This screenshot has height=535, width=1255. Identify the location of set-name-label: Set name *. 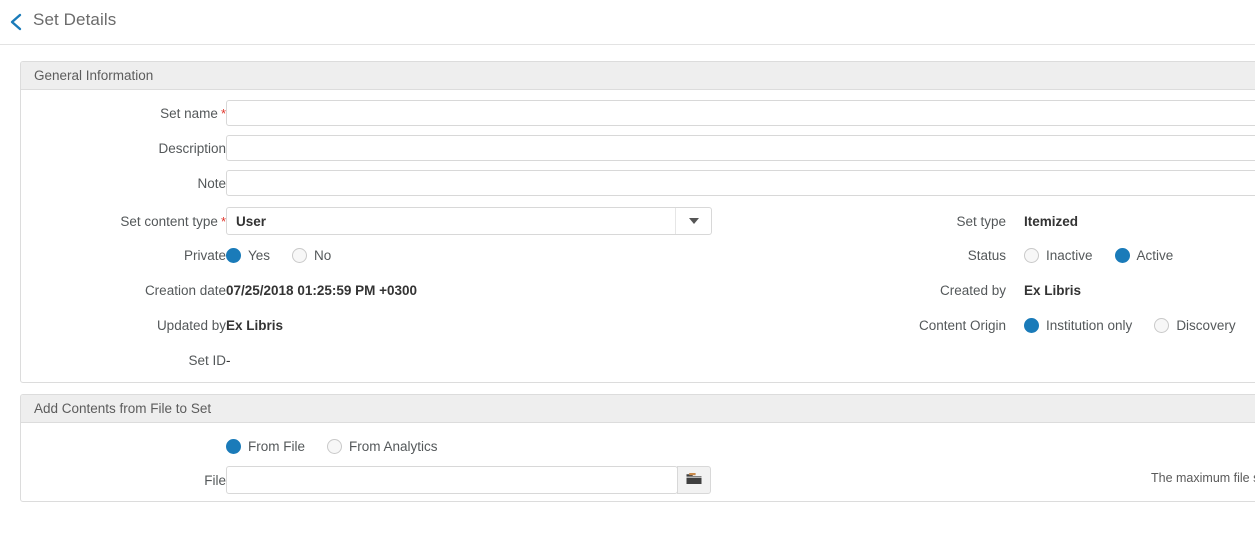
(193, 113).